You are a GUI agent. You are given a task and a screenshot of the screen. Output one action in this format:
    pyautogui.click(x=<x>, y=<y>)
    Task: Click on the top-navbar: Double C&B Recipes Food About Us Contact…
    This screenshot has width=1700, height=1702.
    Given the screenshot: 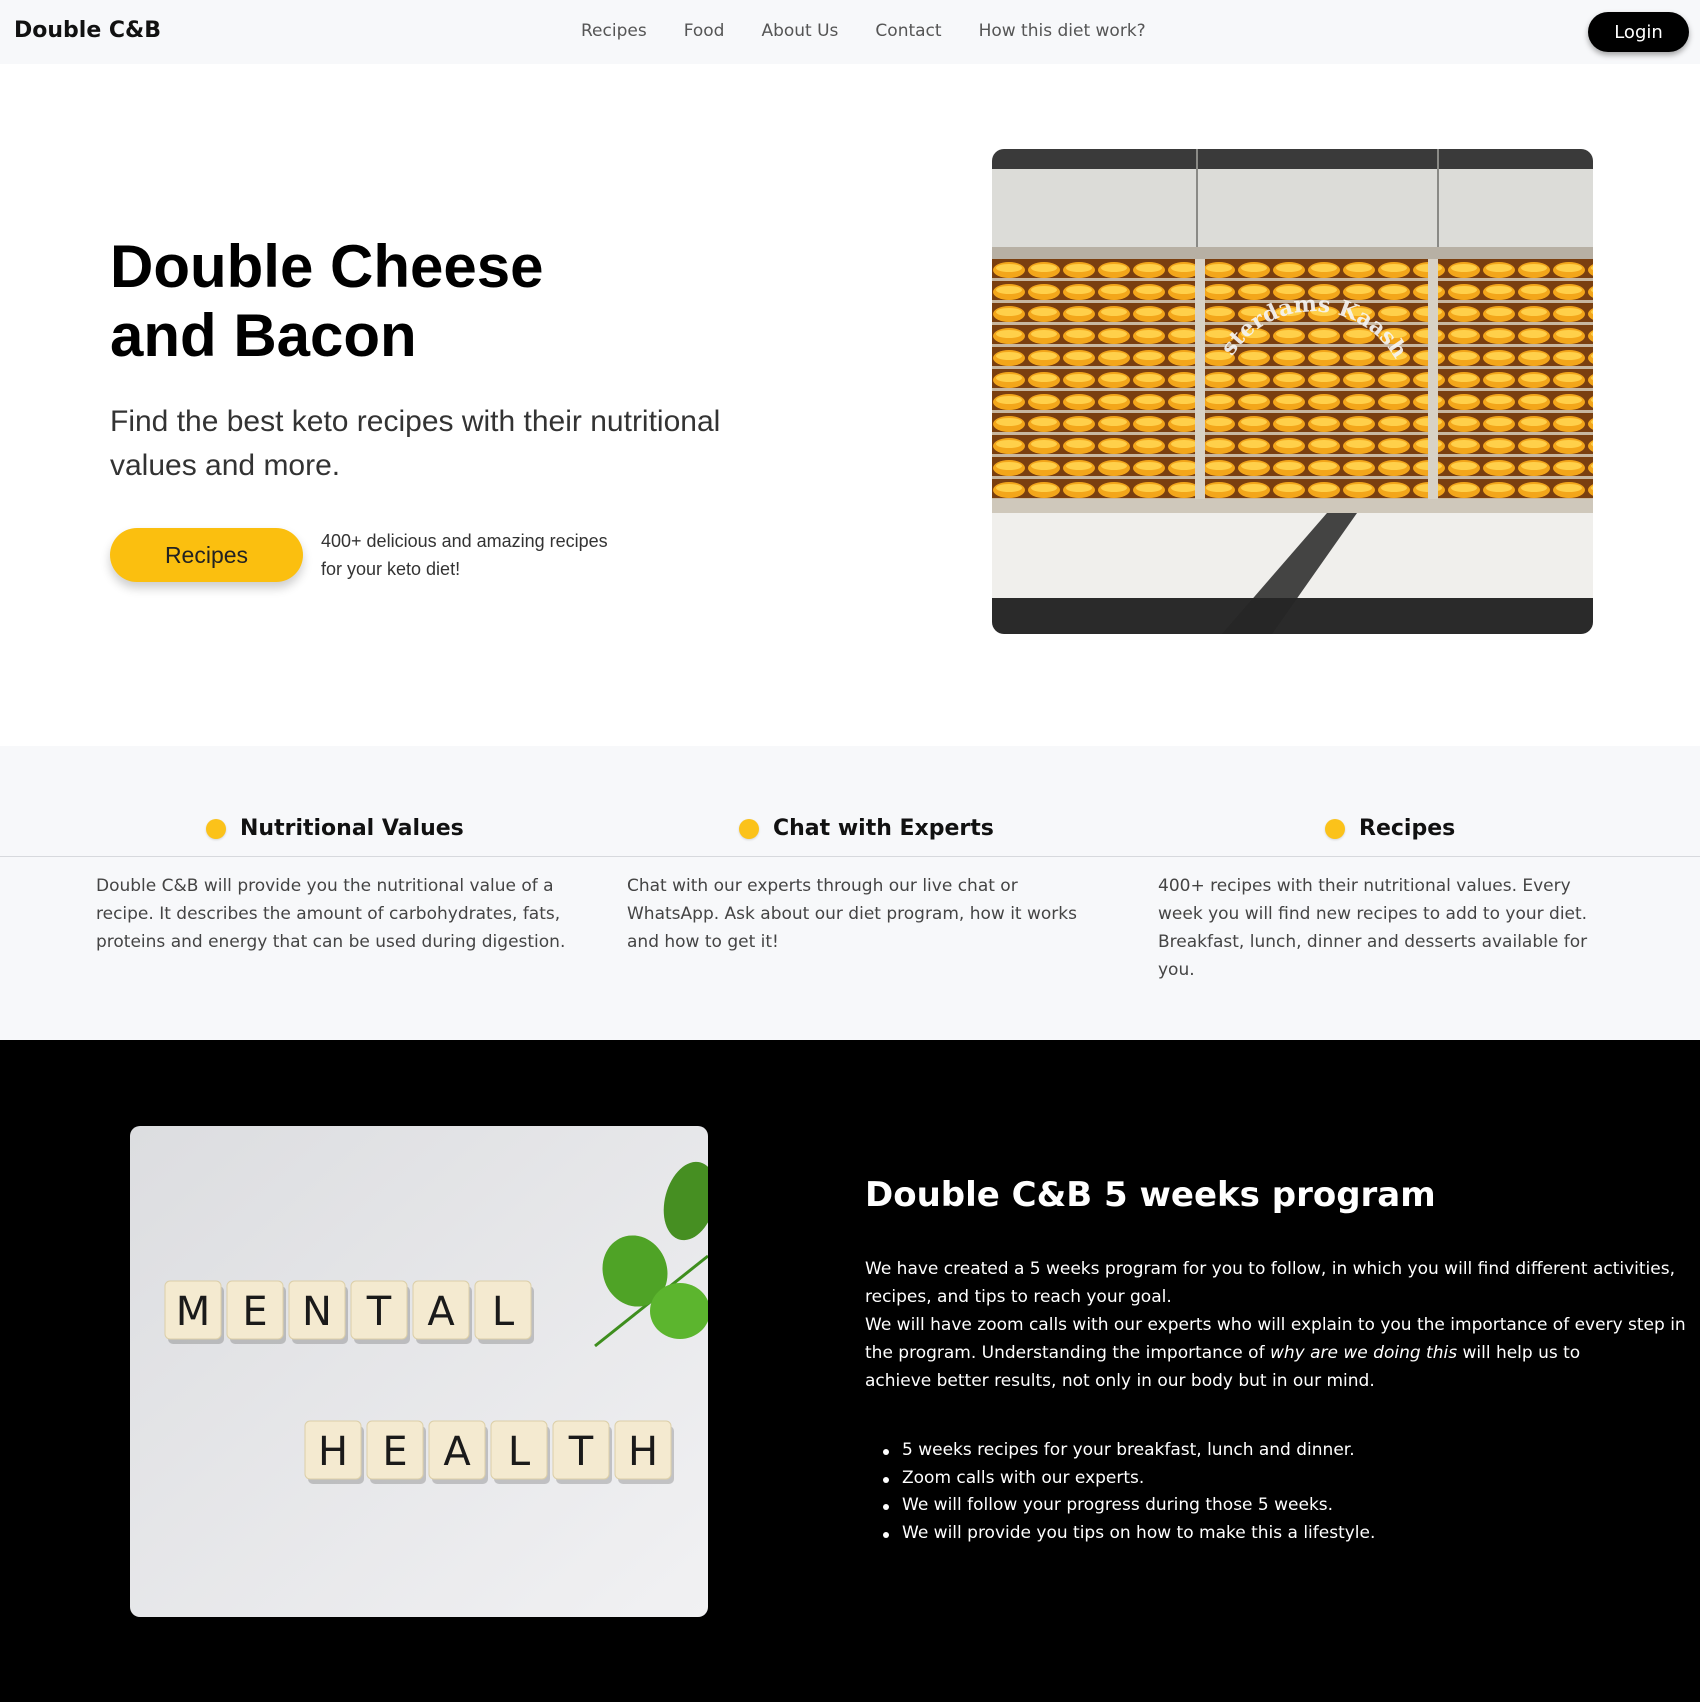 What is the action you would take?
    pyautogui.click(x=850, y=32)
    